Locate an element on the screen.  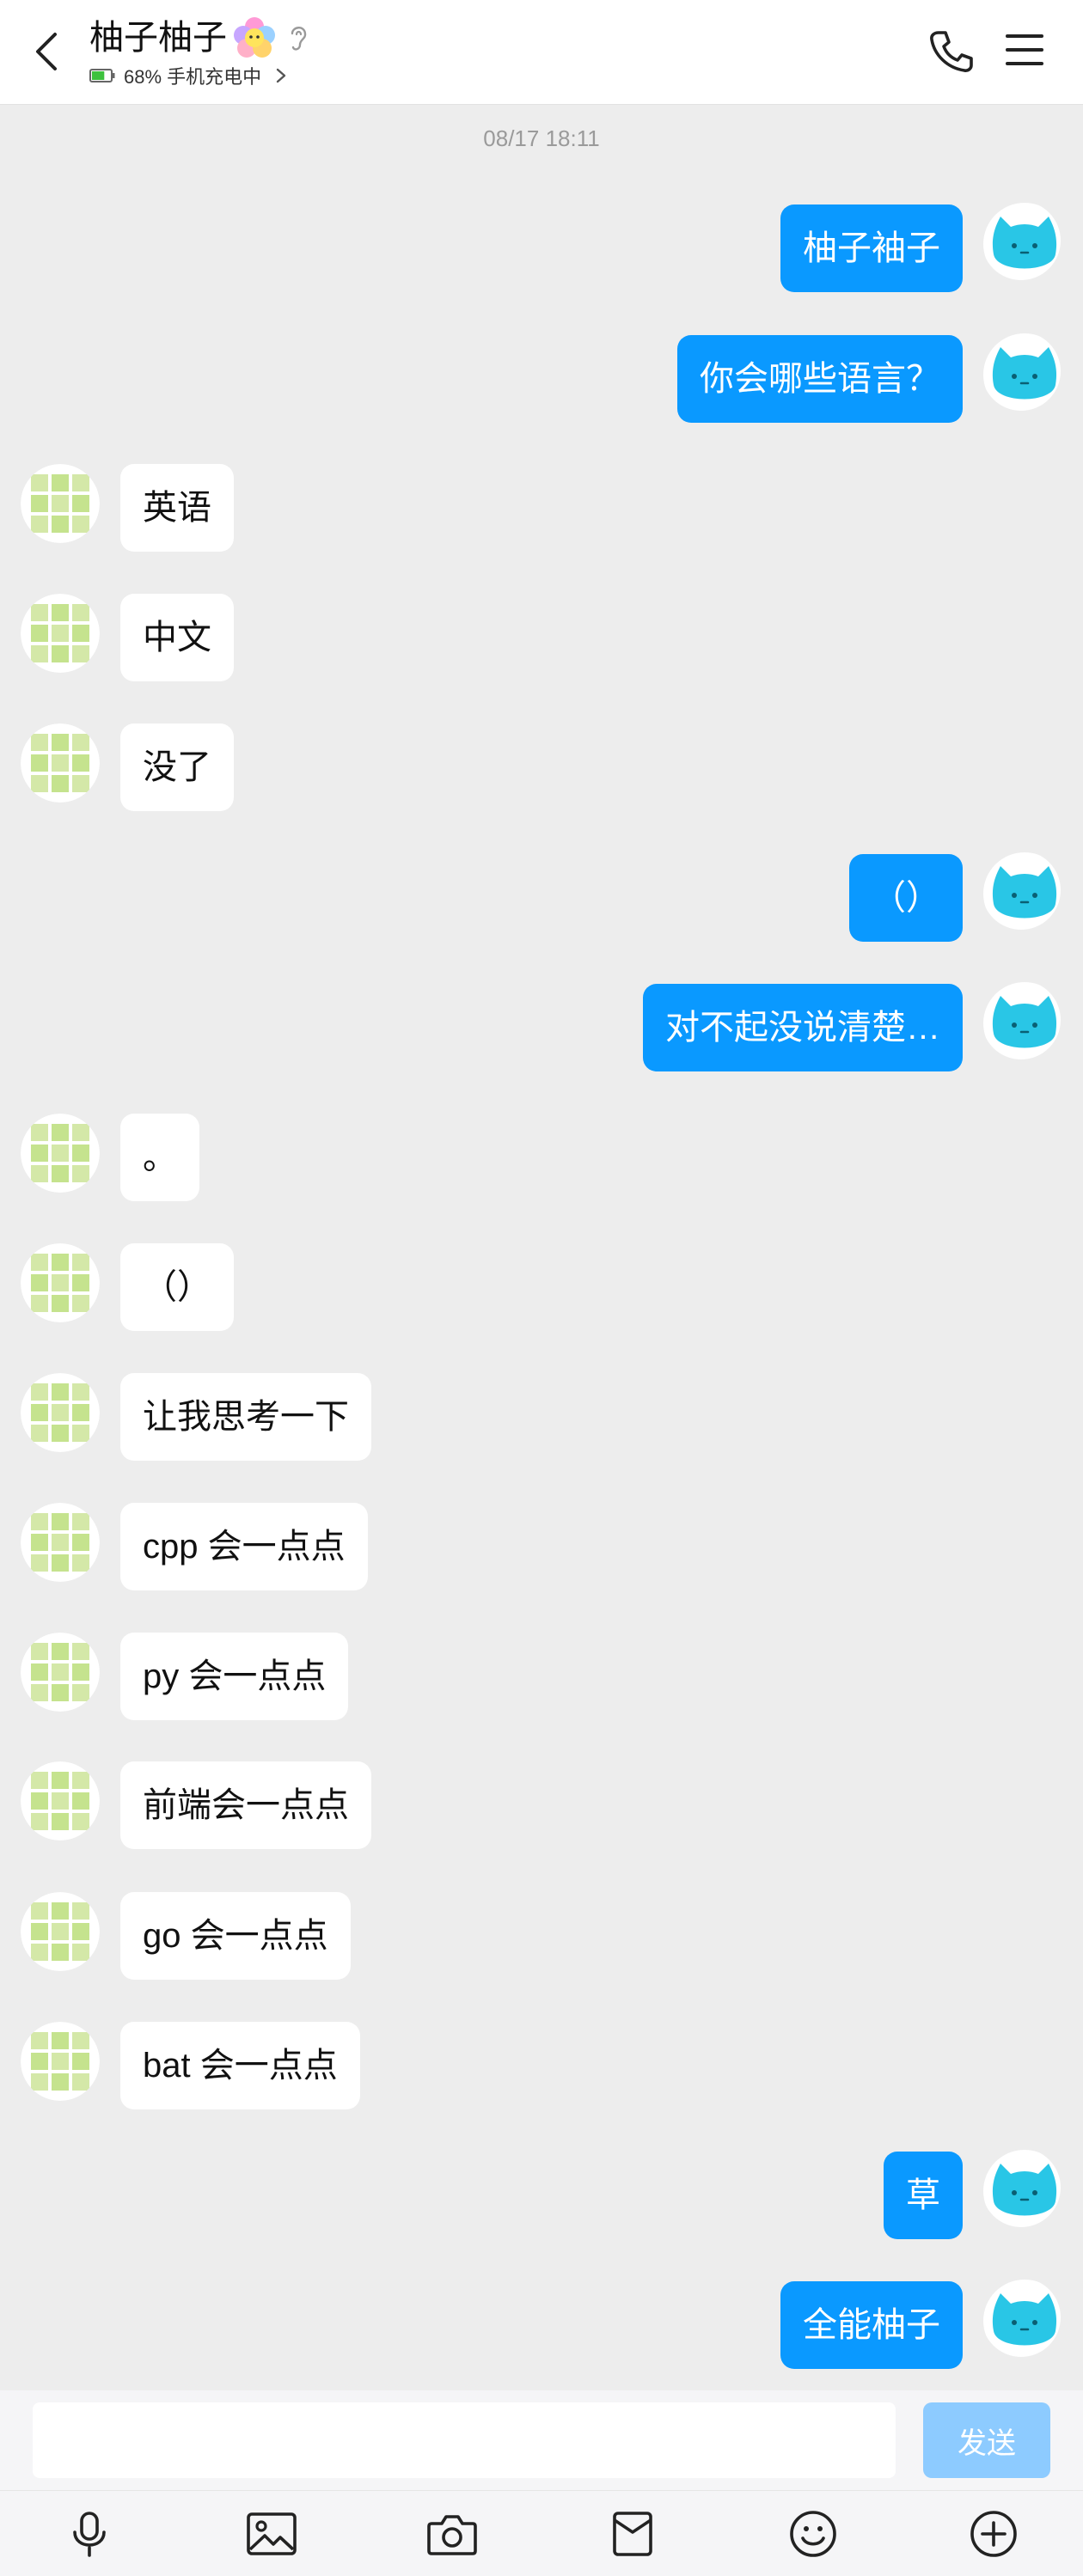
voice-input-button is located at coordinates (89, 2534).